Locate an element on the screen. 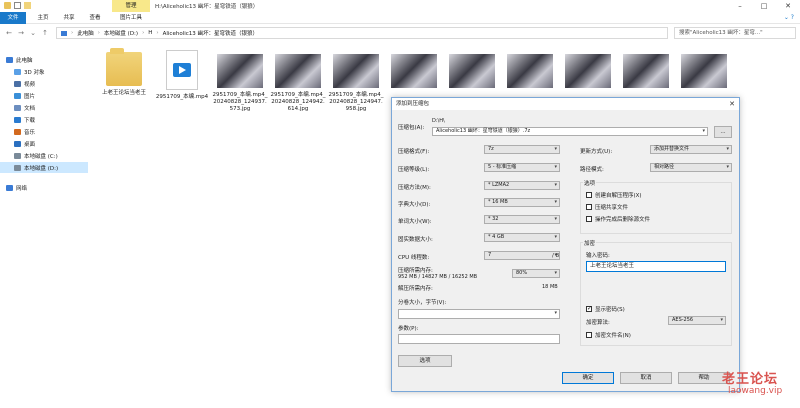 This screenshot has width=800, height=408. context-tab-manage: 管理 is located at coordinates (131, 6).